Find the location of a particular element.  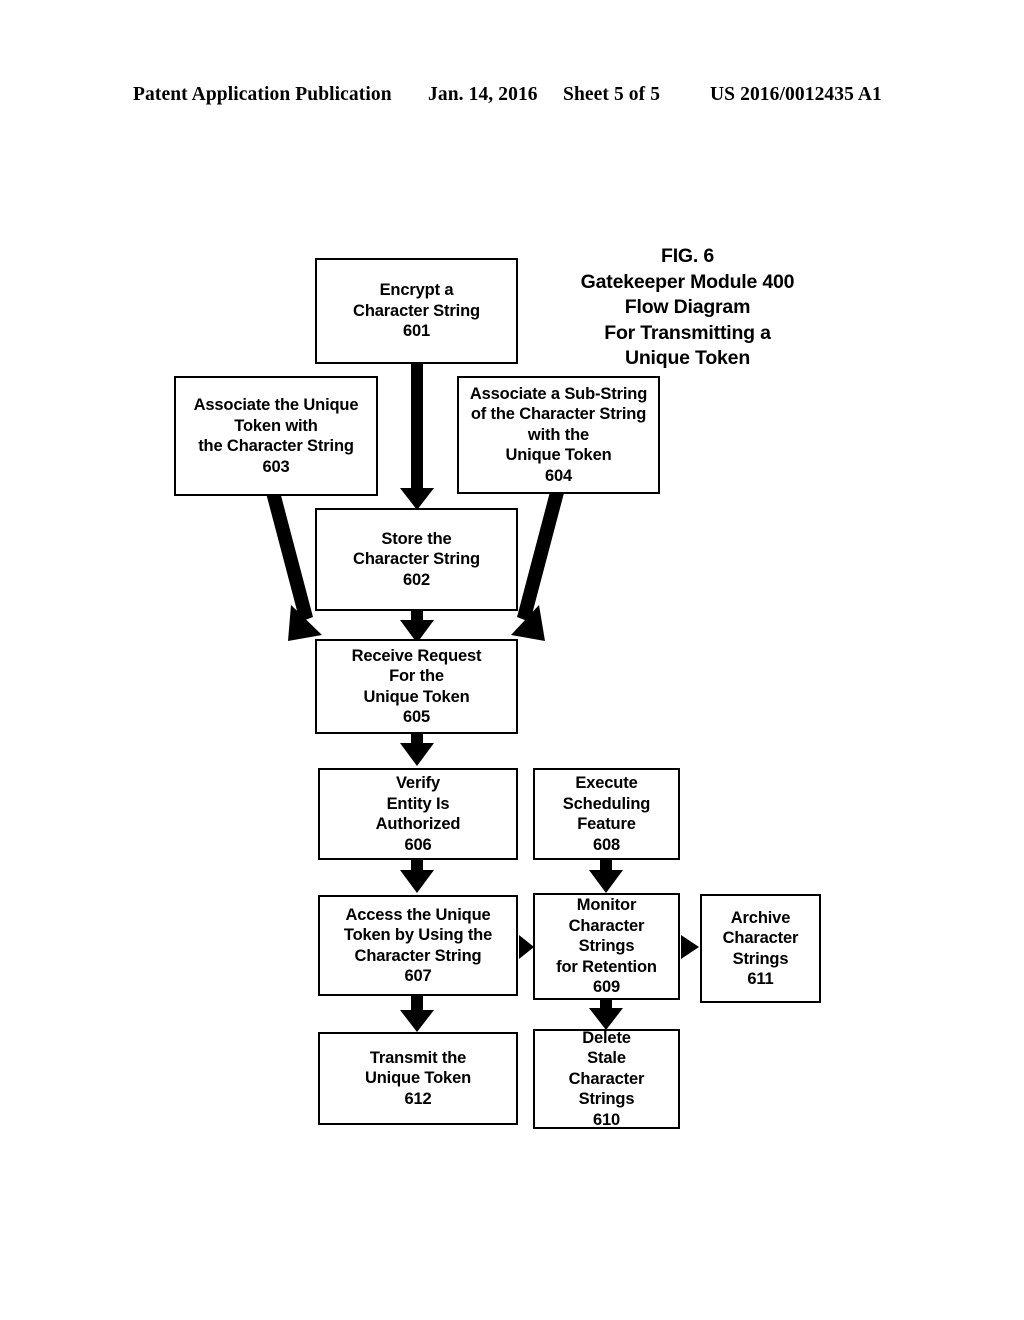

box-610-line-1: Delete is located at coordinates (606, 1037).